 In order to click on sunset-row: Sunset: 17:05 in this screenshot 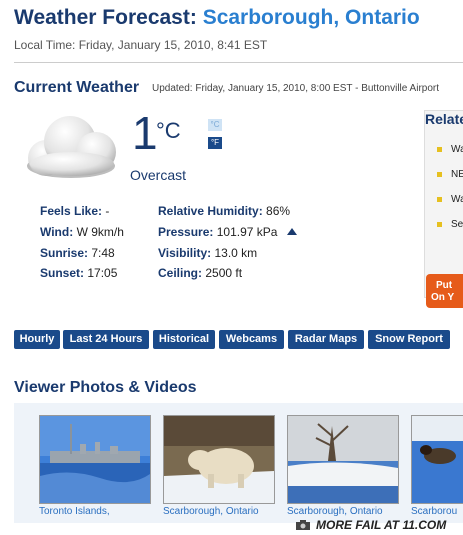, I will do `click(78, 273)`.